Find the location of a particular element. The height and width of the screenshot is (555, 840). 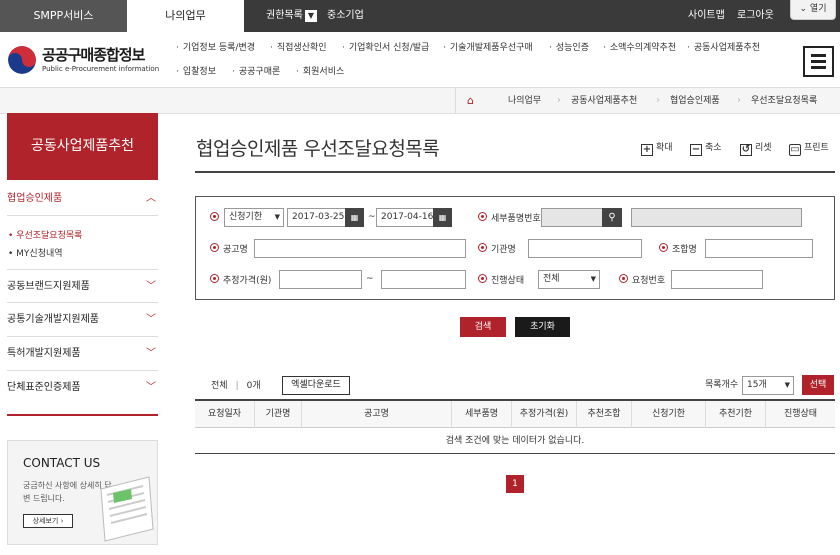

column-header: 추정가격(원) is located at coordinates (544, 414).